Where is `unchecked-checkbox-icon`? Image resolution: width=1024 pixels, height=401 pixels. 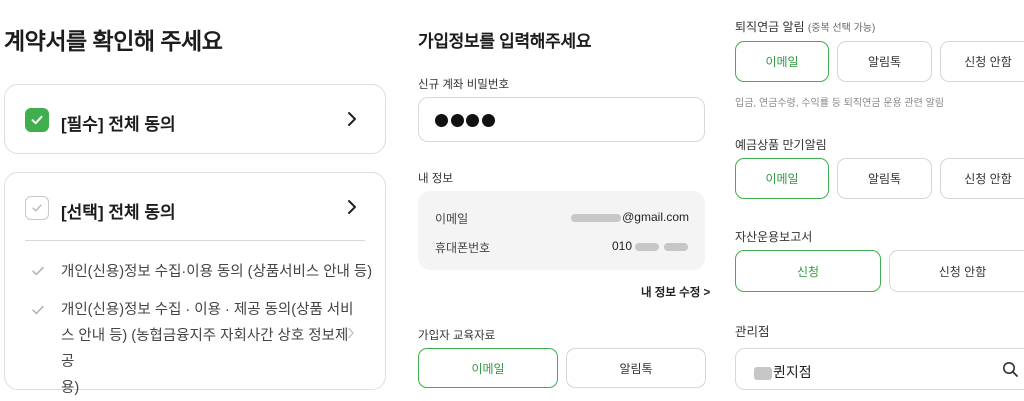
unchecked-checkbox-icon is located at coordinates (37, 208).